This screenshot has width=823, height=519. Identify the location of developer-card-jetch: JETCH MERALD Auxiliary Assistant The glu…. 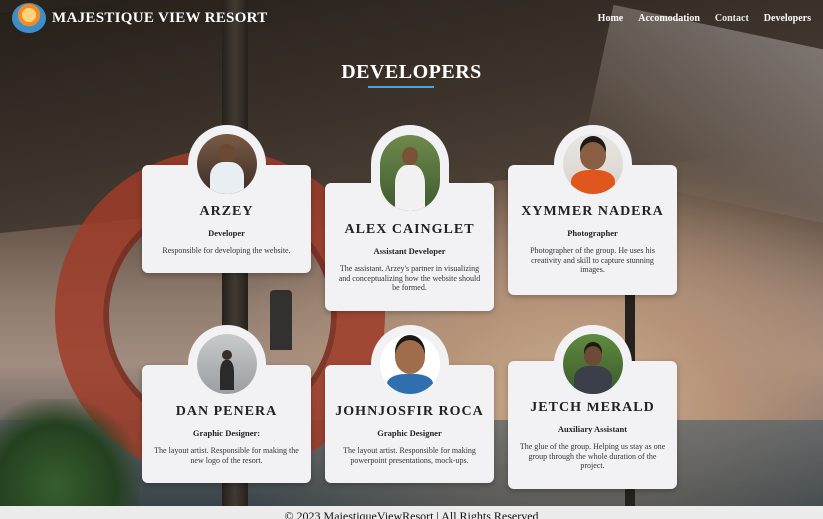
(592, 407).